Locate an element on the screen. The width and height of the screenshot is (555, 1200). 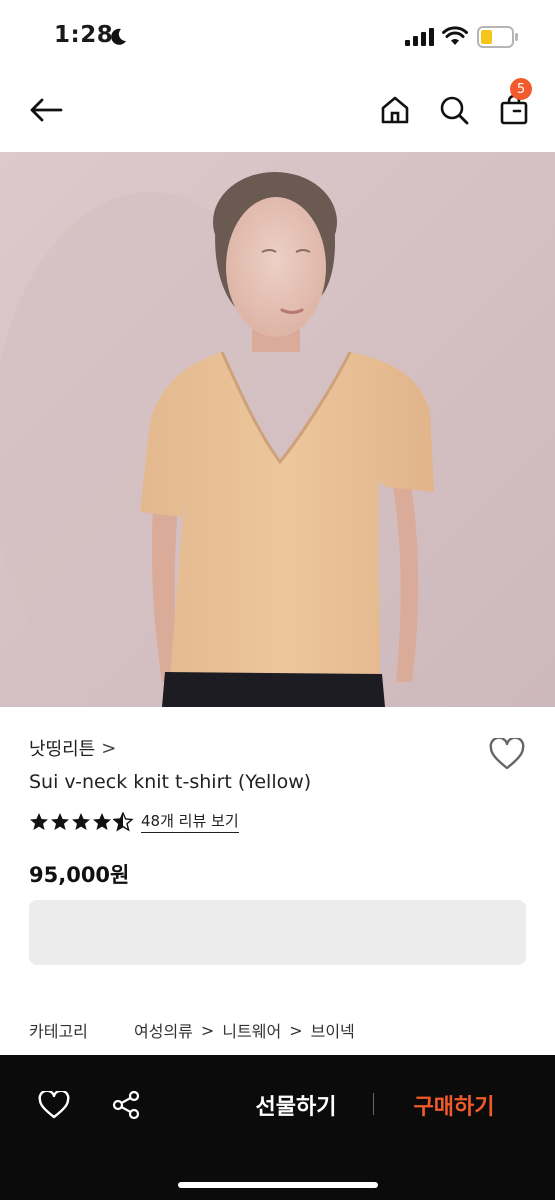
status-time: 1:28 is located at coordinates (84, 35).